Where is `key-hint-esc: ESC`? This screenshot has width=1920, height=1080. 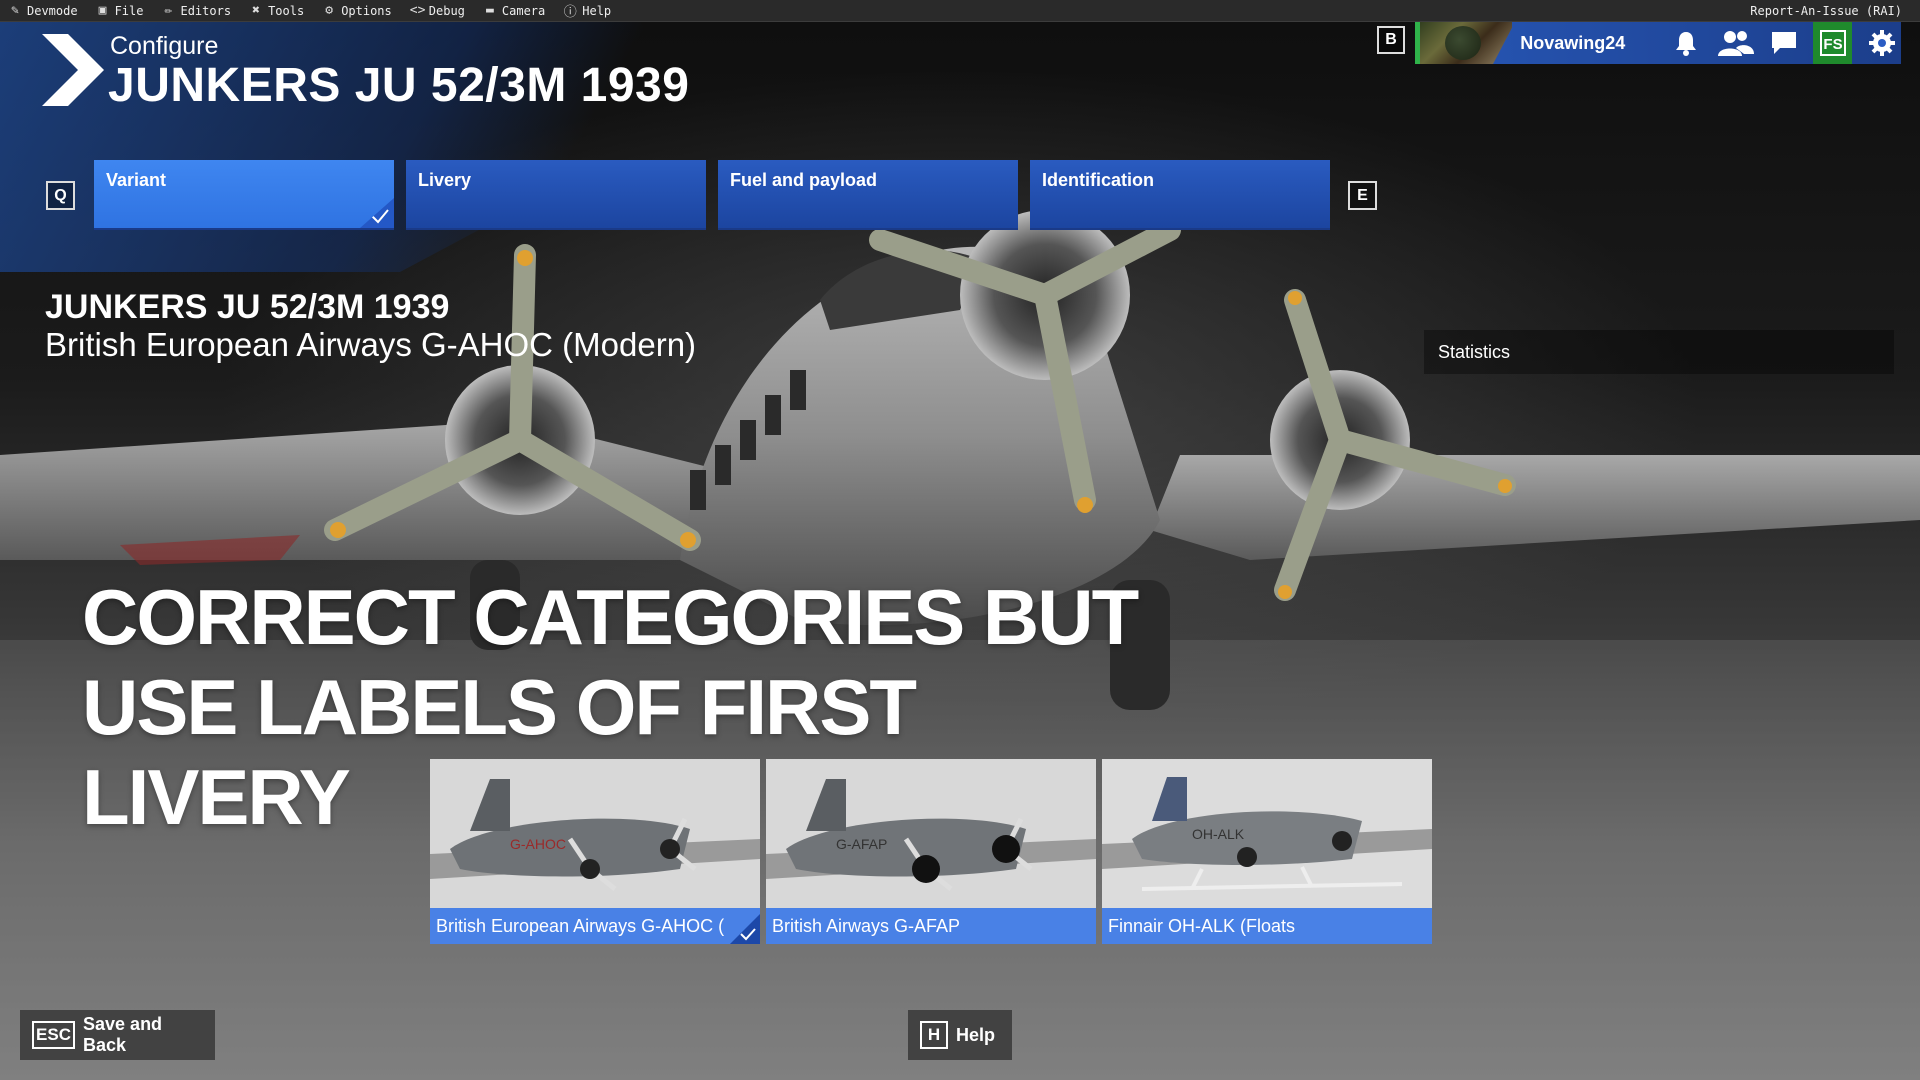 key-hint-esc: ESC is located at coordinates (54, 1035).